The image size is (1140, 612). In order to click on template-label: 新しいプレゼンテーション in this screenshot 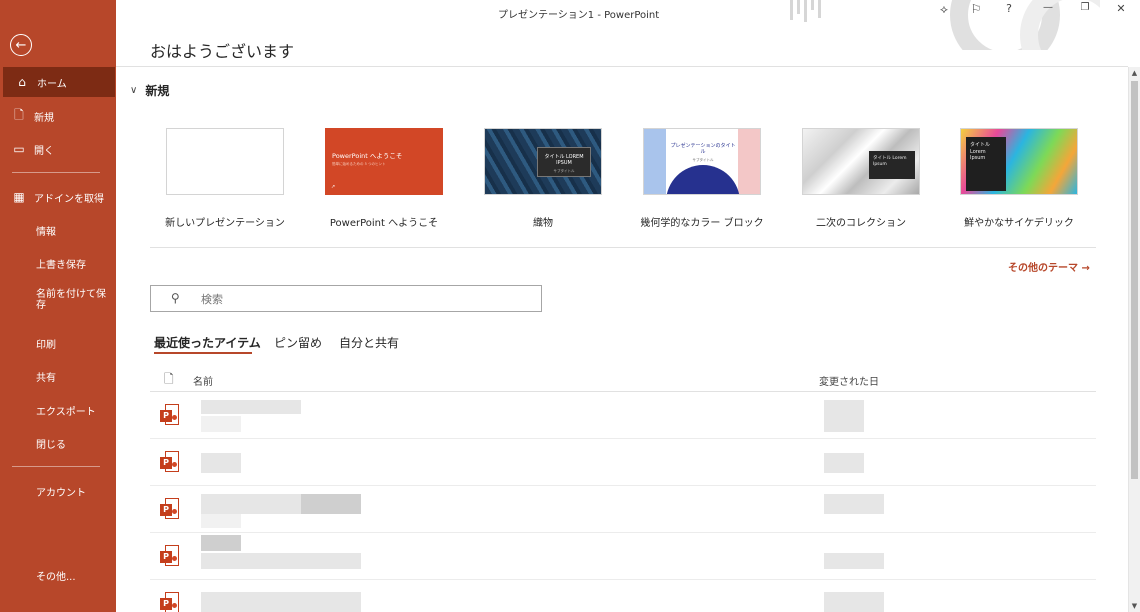, I will do `click(225, 223)`.